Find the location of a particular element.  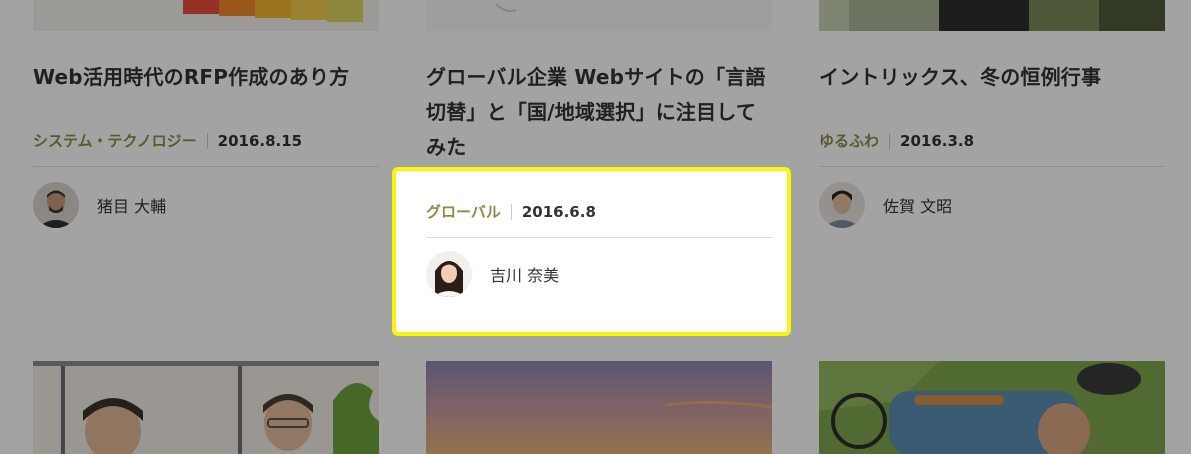

article-date: 2016.8.15 is located at coordinates (260, 140).